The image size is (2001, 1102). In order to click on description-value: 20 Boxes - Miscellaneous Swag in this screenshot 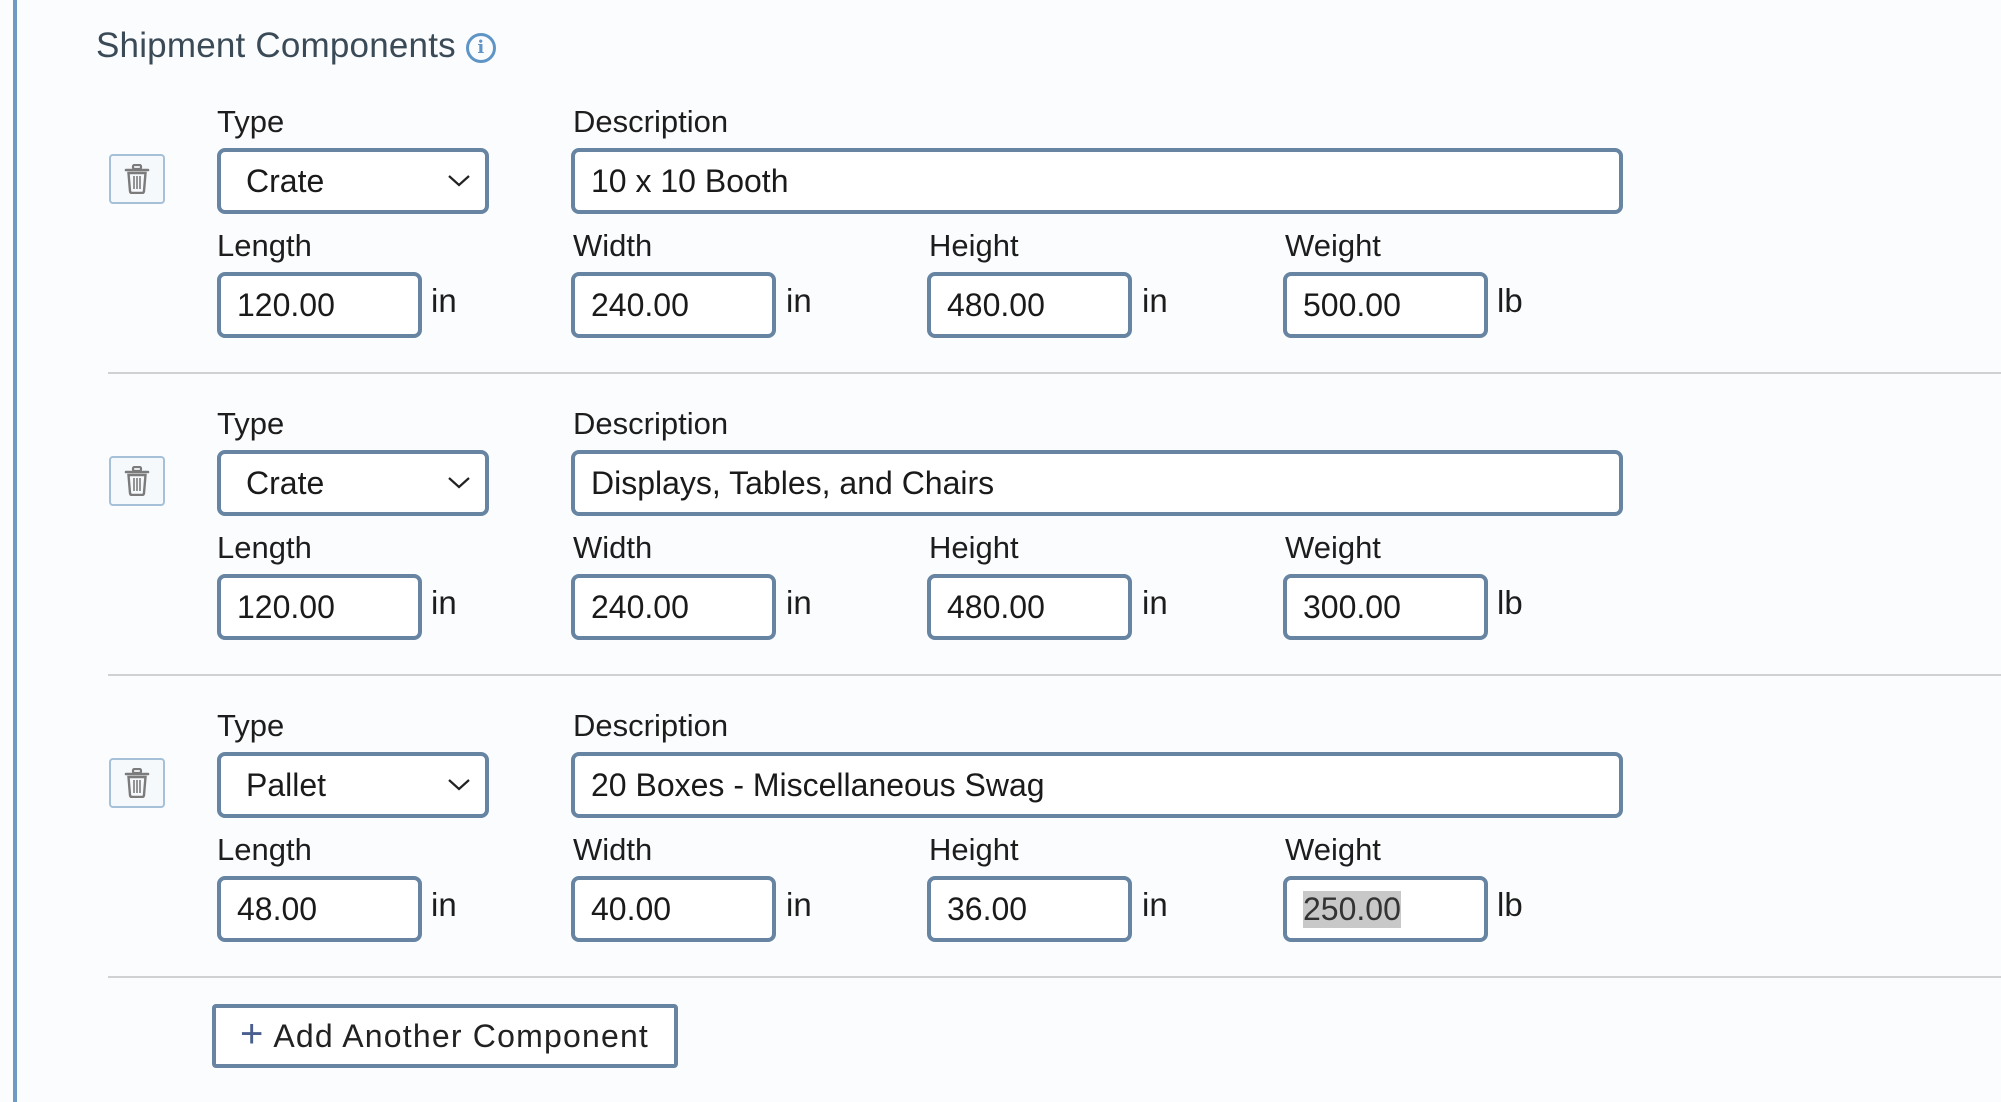, I will do `click(818, 784)`.